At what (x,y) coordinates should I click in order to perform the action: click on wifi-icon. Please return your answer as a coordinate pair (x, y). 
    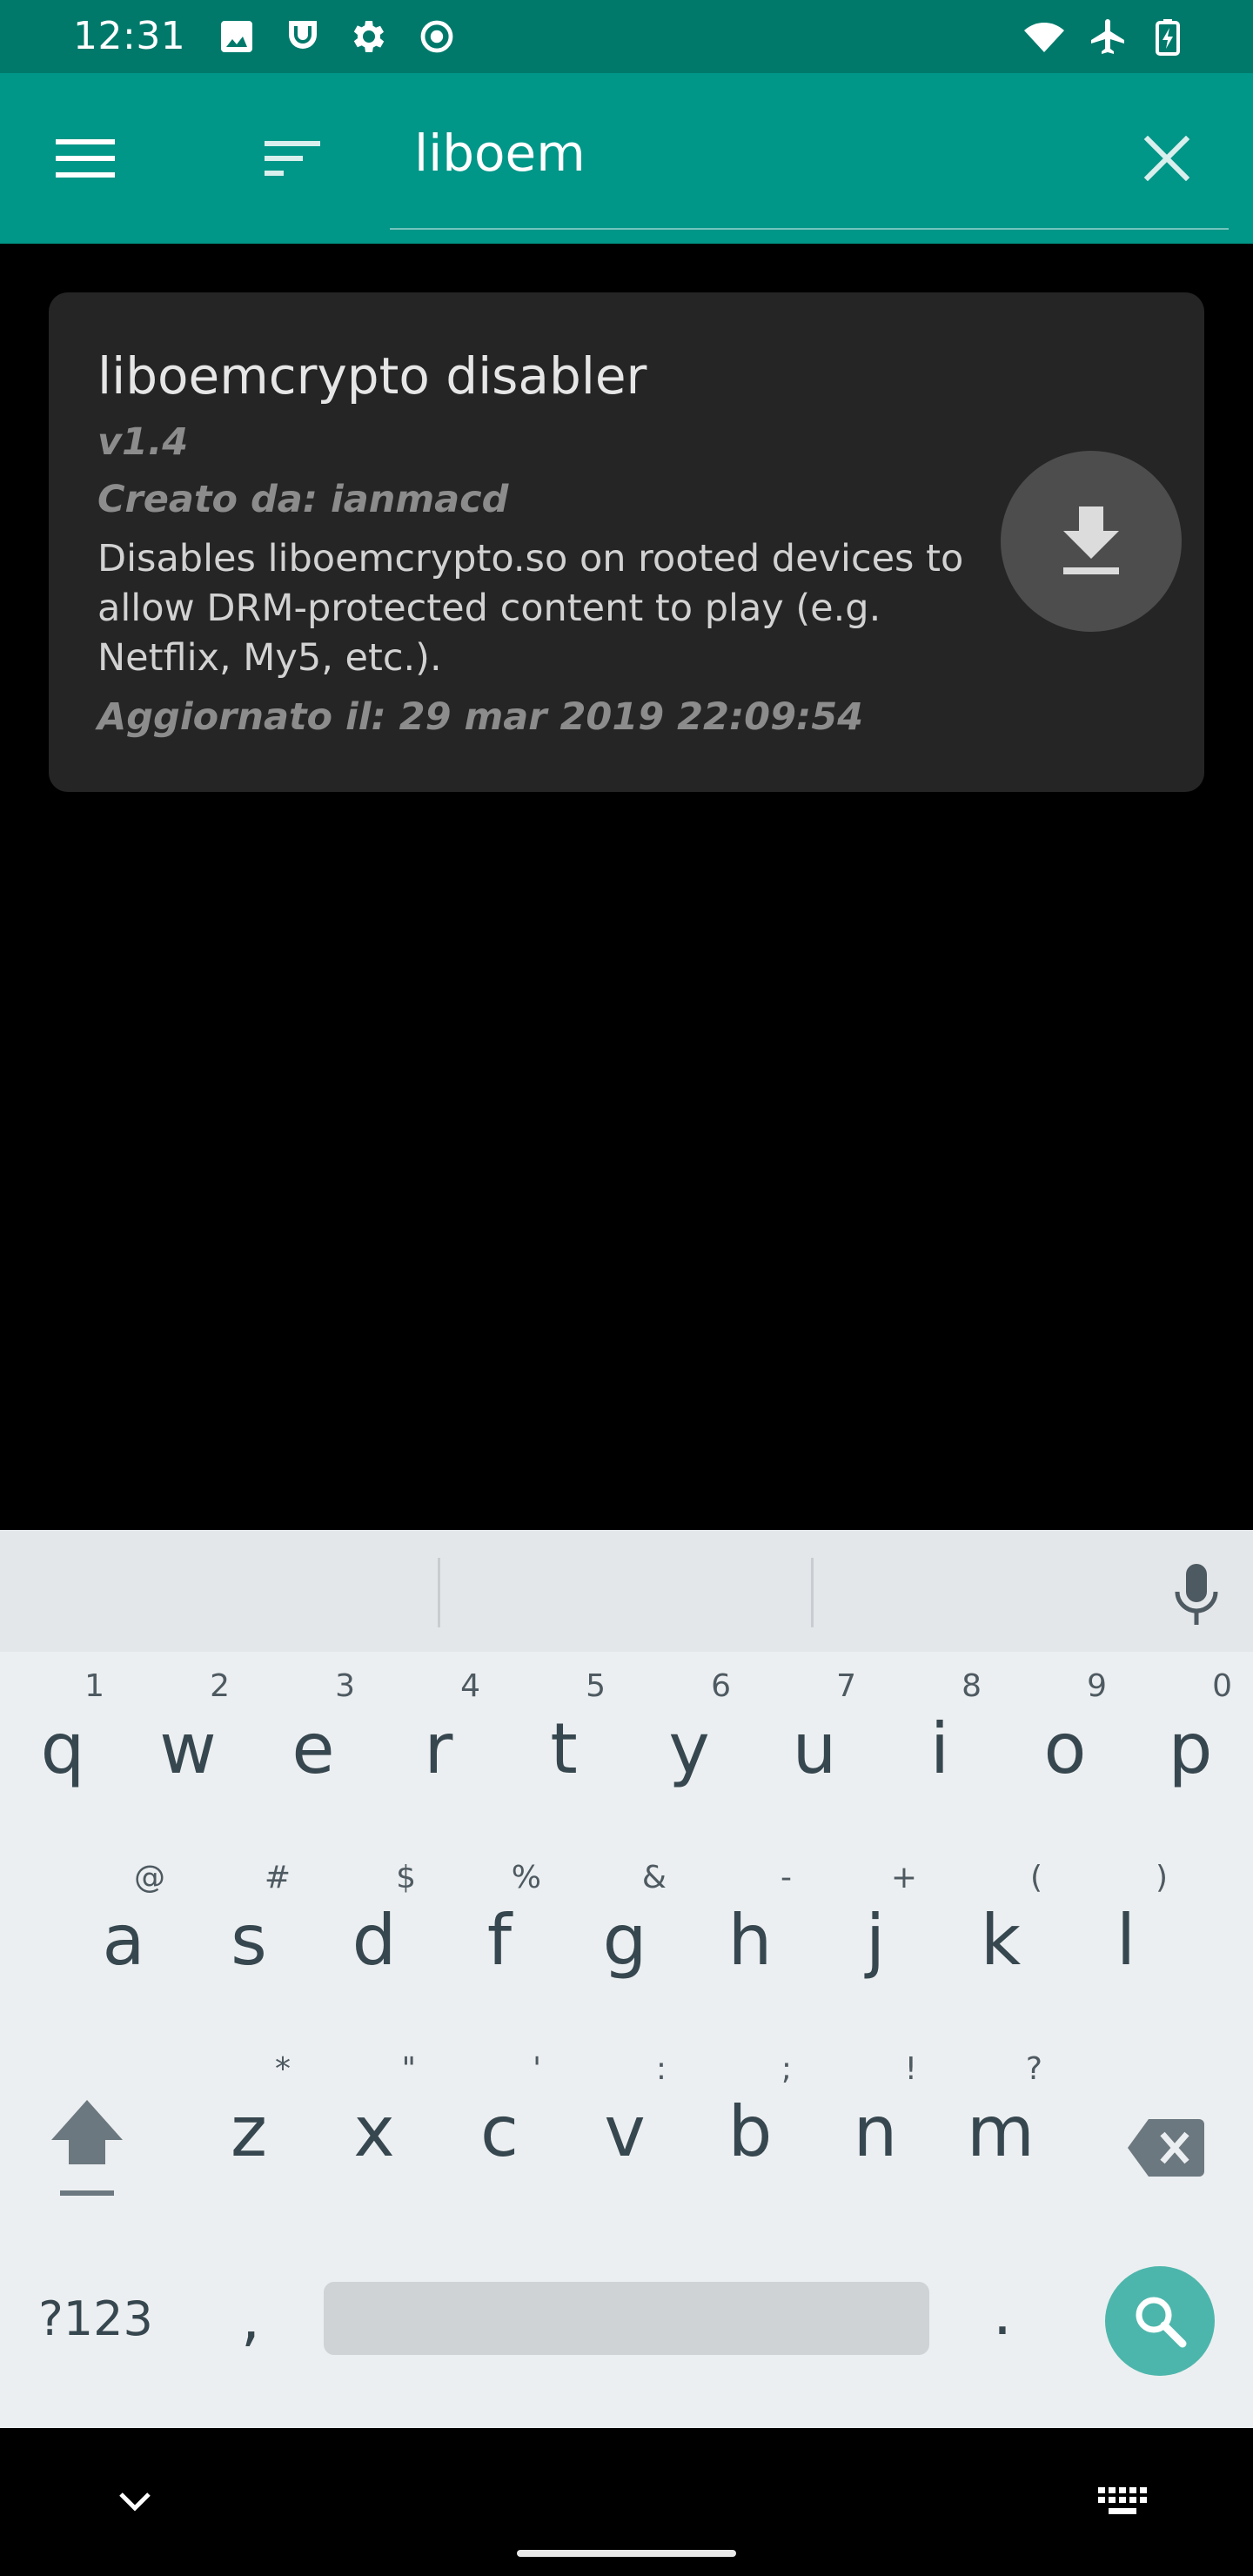
    Looking at the image, I should click on (1044, 37).